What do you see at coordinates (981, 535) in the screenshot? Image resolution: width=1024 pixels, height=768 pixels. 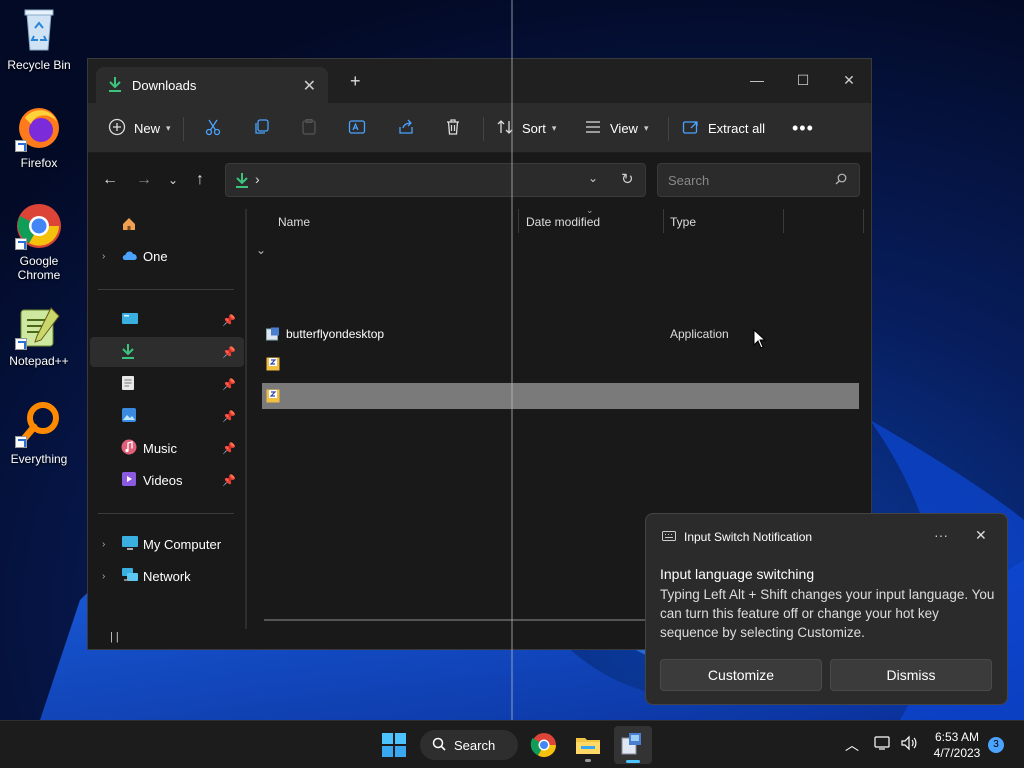 I see `notification-close-icon: ✕` at bounding box center [981, 535].